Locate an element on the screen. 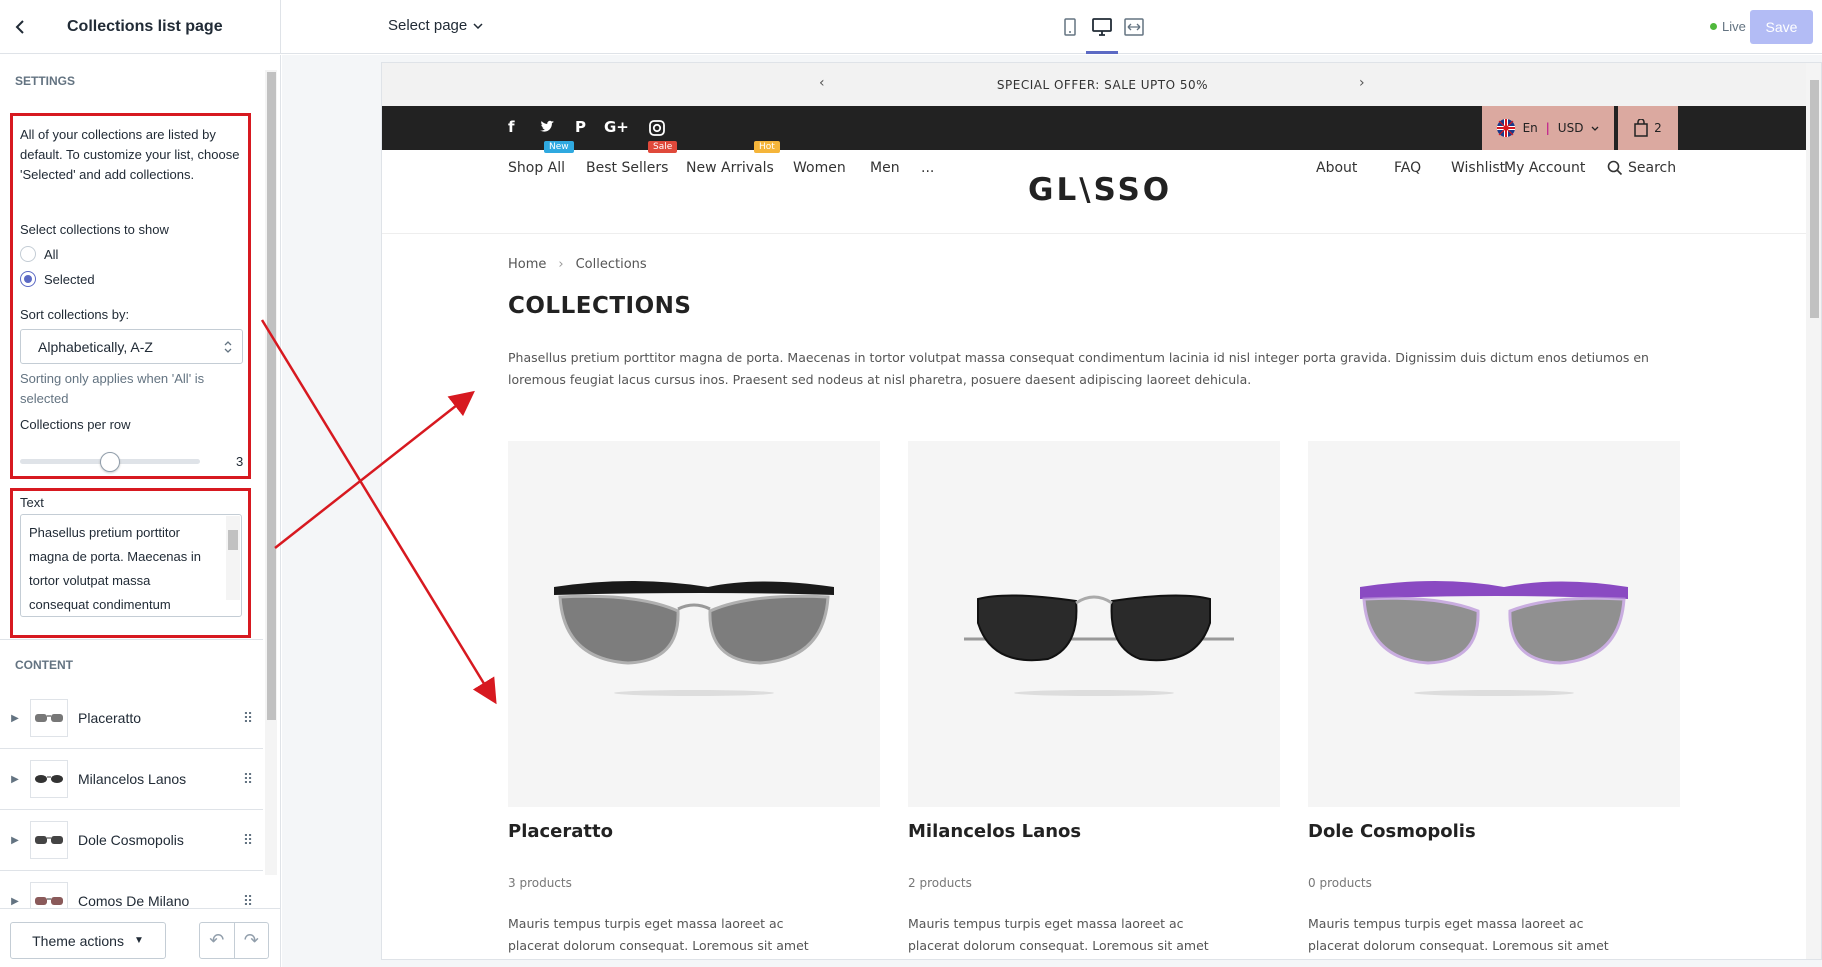 This screenshot has width=1822, height=967. breadcrumb-home: Home is located at coordinates (527, 264).